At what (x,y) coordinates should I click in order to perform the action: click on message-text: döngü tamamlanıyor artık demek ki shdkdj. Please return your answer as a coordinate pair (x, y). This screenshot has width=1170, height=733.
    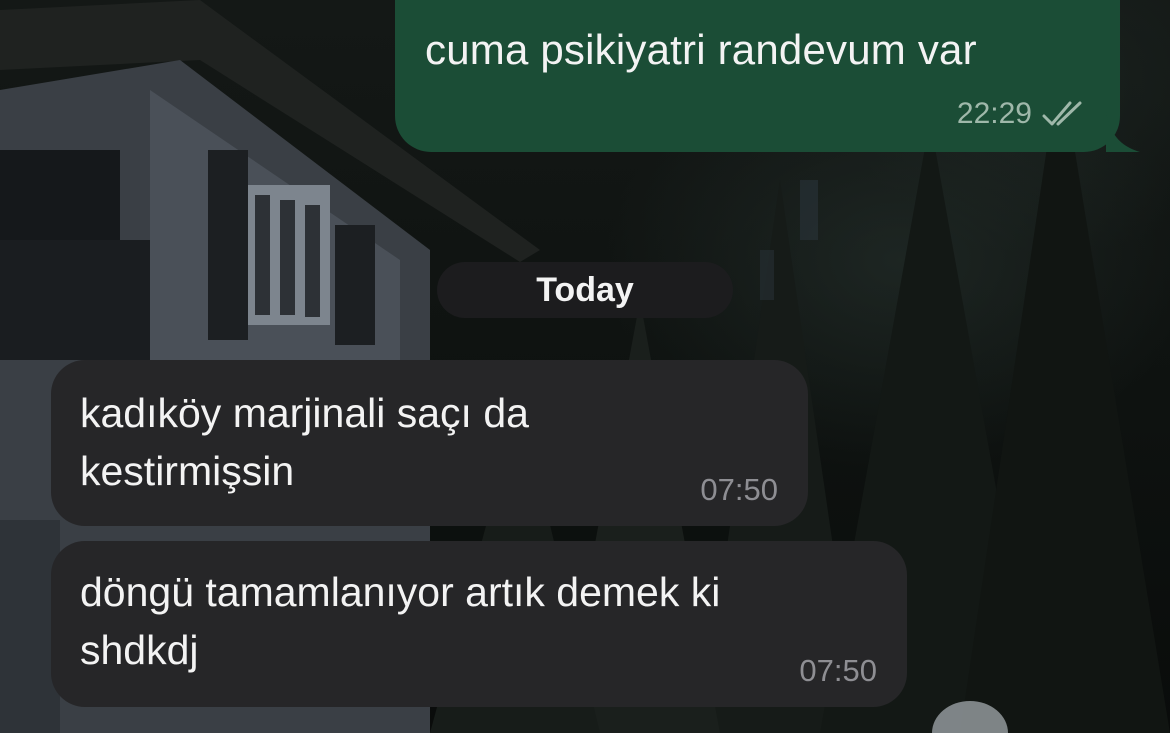
    Looking at the image, I should click on (400, 621).